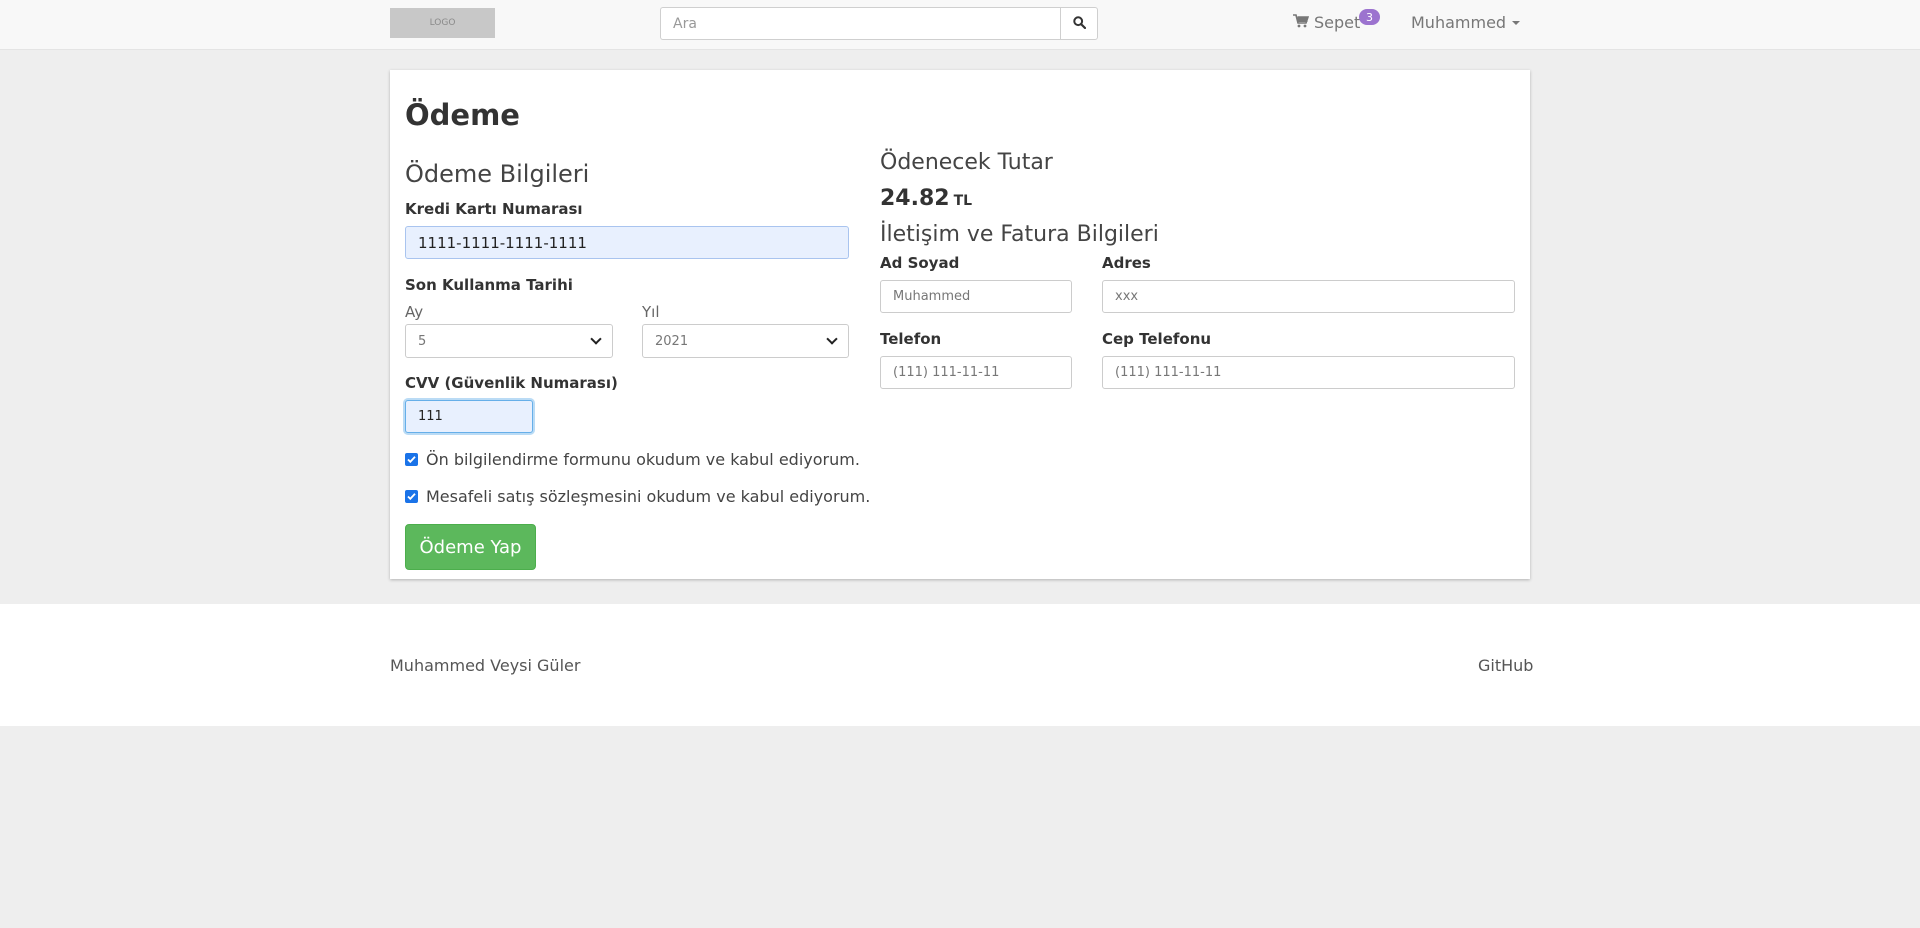 The image size is (1920, 928). Describe the element at coordinates (966, 162) in the screenshot. I see `amount-title: Ödenecek Tutar` at that location.